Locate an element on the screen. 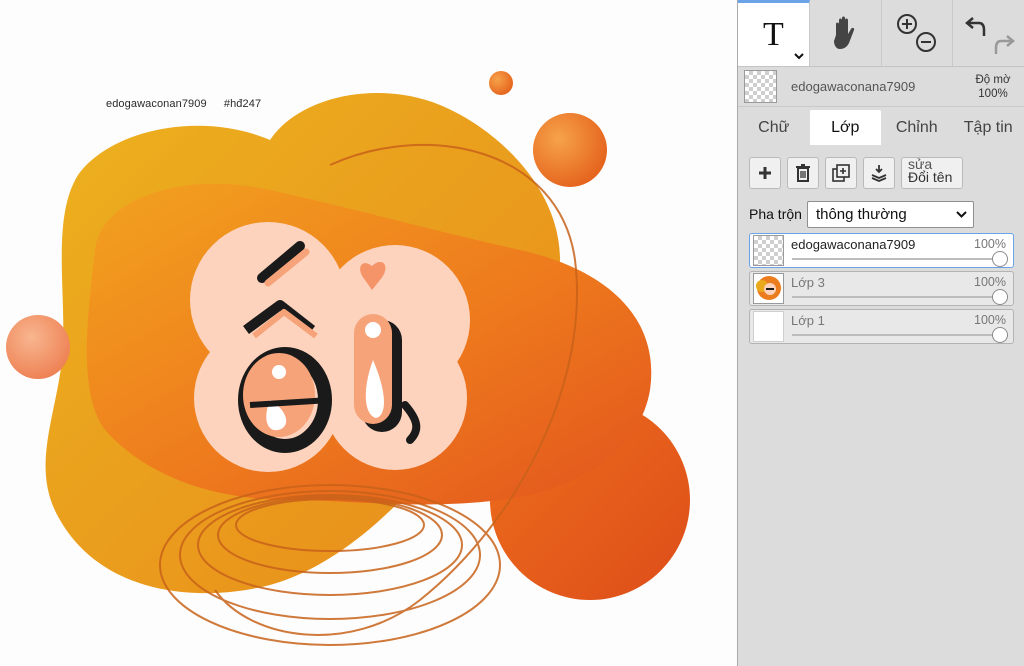 This screenshot has width=1024, height=666. blend-mode-select: thông thường is located at coordinates (890, 214).